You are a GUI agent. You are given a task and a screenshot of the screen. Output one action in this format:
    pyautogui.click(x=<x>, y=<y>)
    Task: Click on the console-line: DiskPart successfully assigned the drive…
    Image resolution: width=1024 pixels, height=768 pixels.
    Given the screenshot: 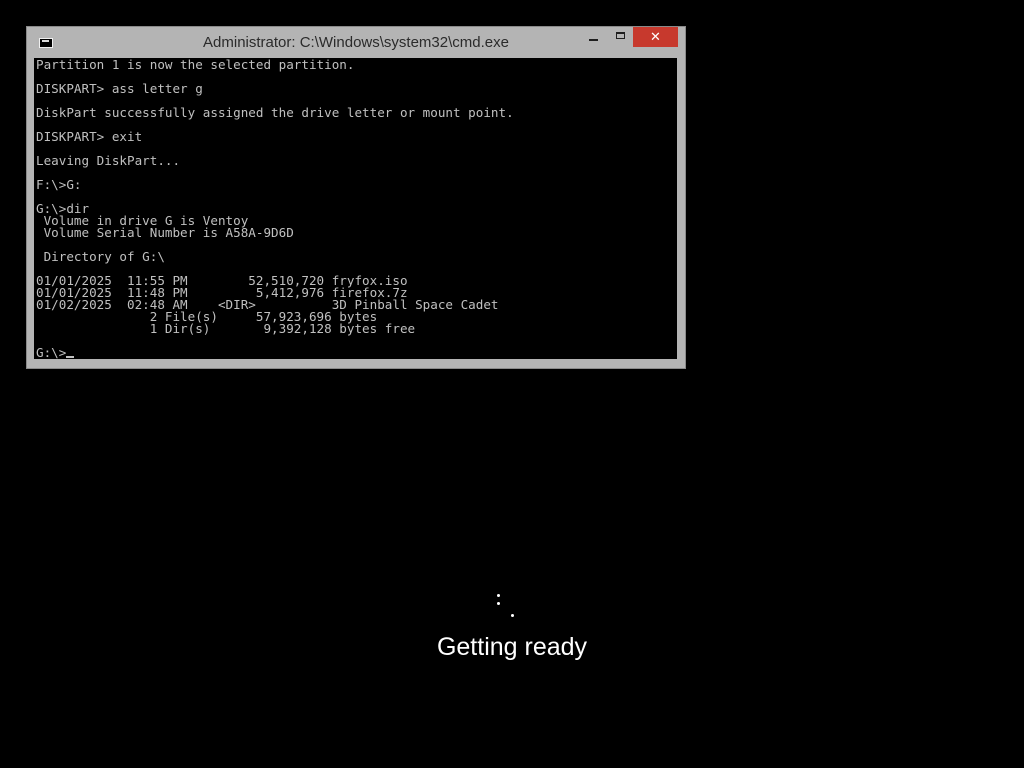 What is the action you would take?
    pyautogui.click(x=275, y=112)
    